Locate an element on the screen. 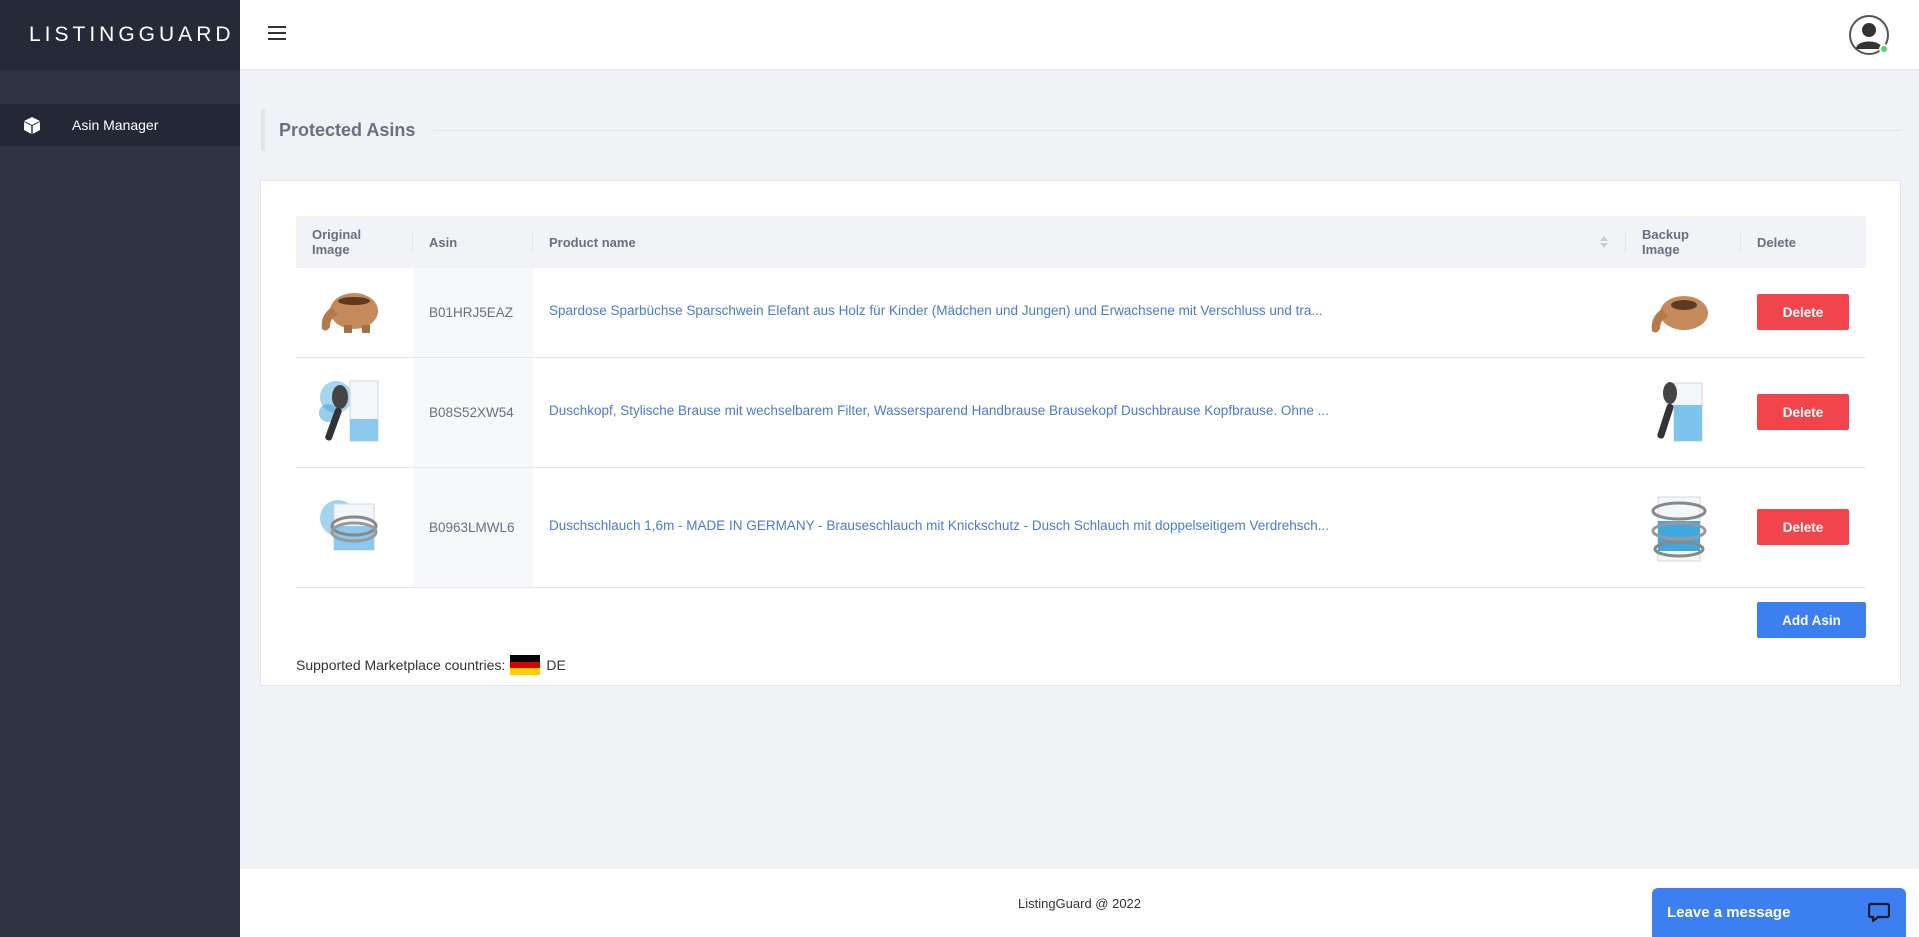 The height and width of the screenshot is (937, 1919). page-title: Protected Asins is located at coordinates (347, 129).